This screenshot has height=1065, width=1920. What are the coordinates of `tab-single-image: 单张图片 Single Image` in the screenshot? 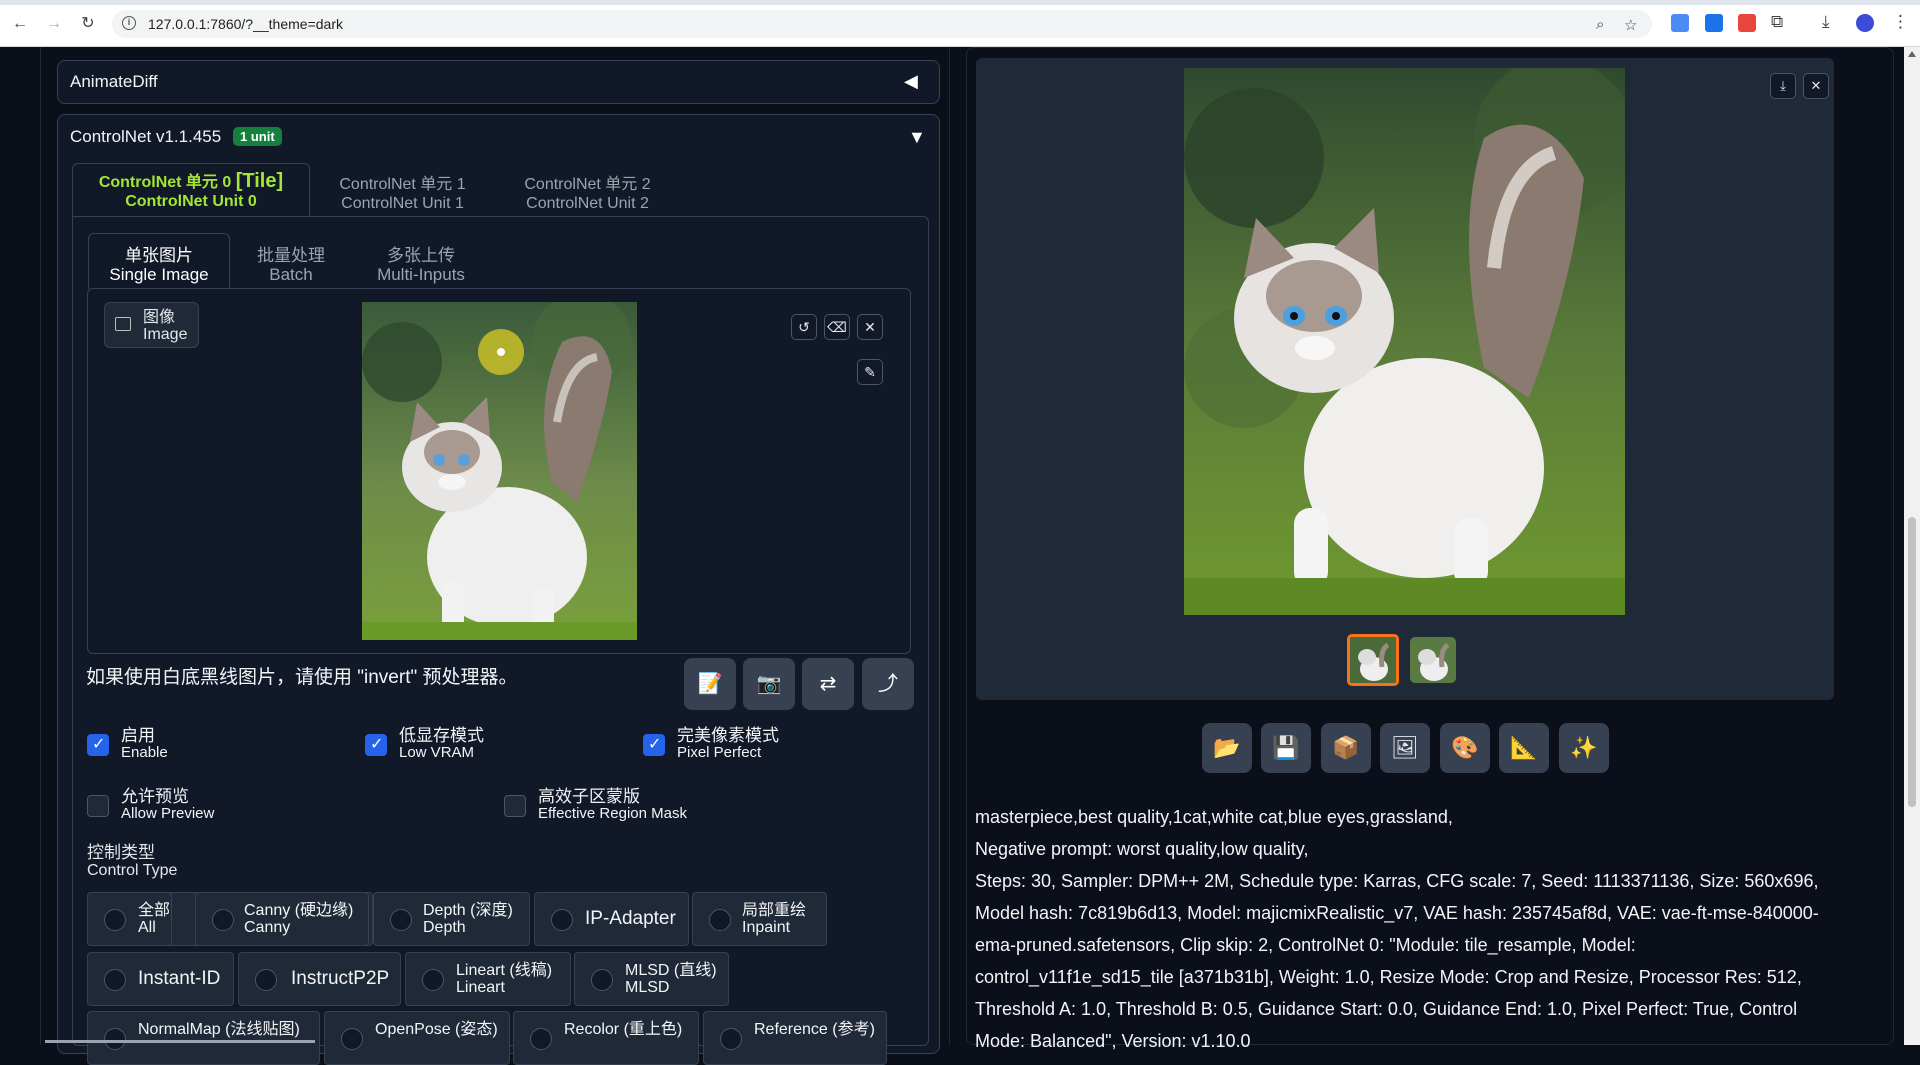 It's located at (159, 261).